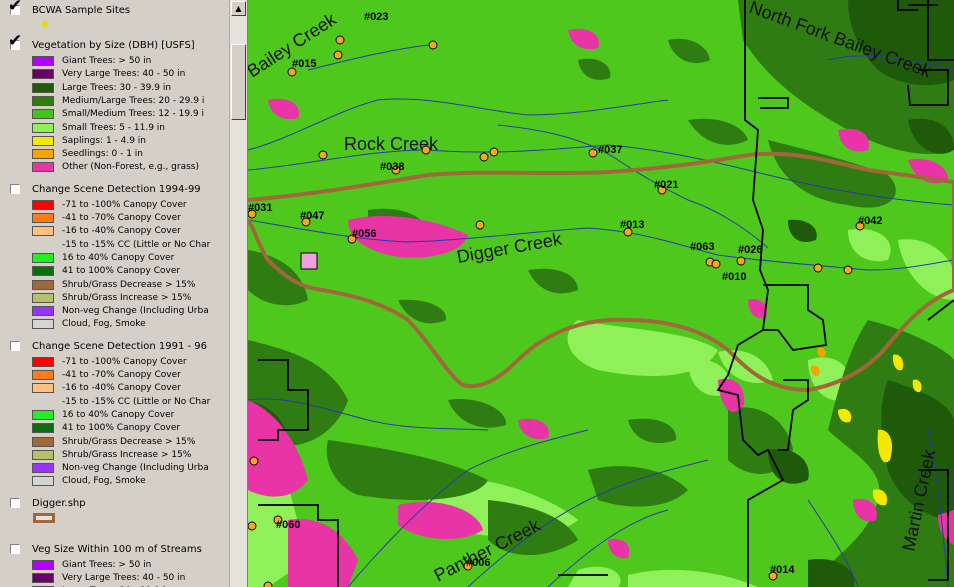 This screenshot has width=954, height=587. What do you see at coordinates (130, 73) in the screenshot?
I see `legend-entry: Very Large Trees: 40 - 50 in` at bounding box center [130, 73].